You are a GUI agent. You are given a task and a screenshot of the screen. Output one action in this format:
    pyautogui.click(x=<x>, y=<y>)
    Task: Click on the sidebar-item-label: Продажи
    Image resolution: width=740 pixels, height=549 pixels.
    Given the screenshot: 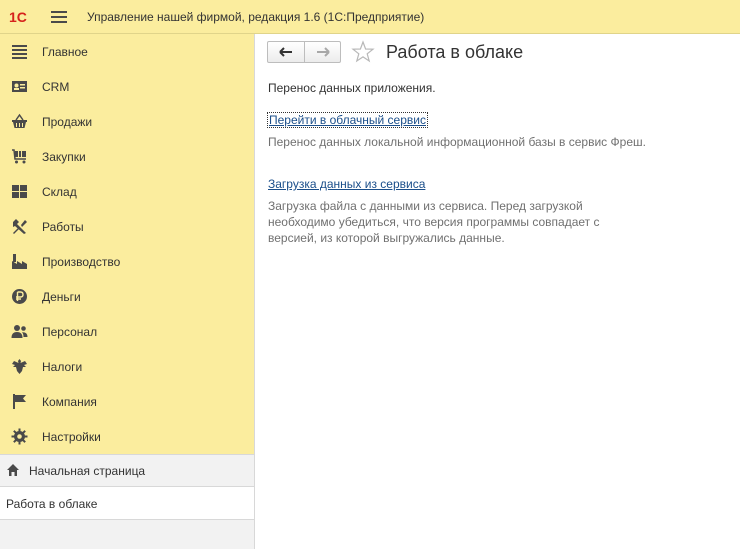 What is the action you would take?
    pyautogui.click(x=67, y=121)
    